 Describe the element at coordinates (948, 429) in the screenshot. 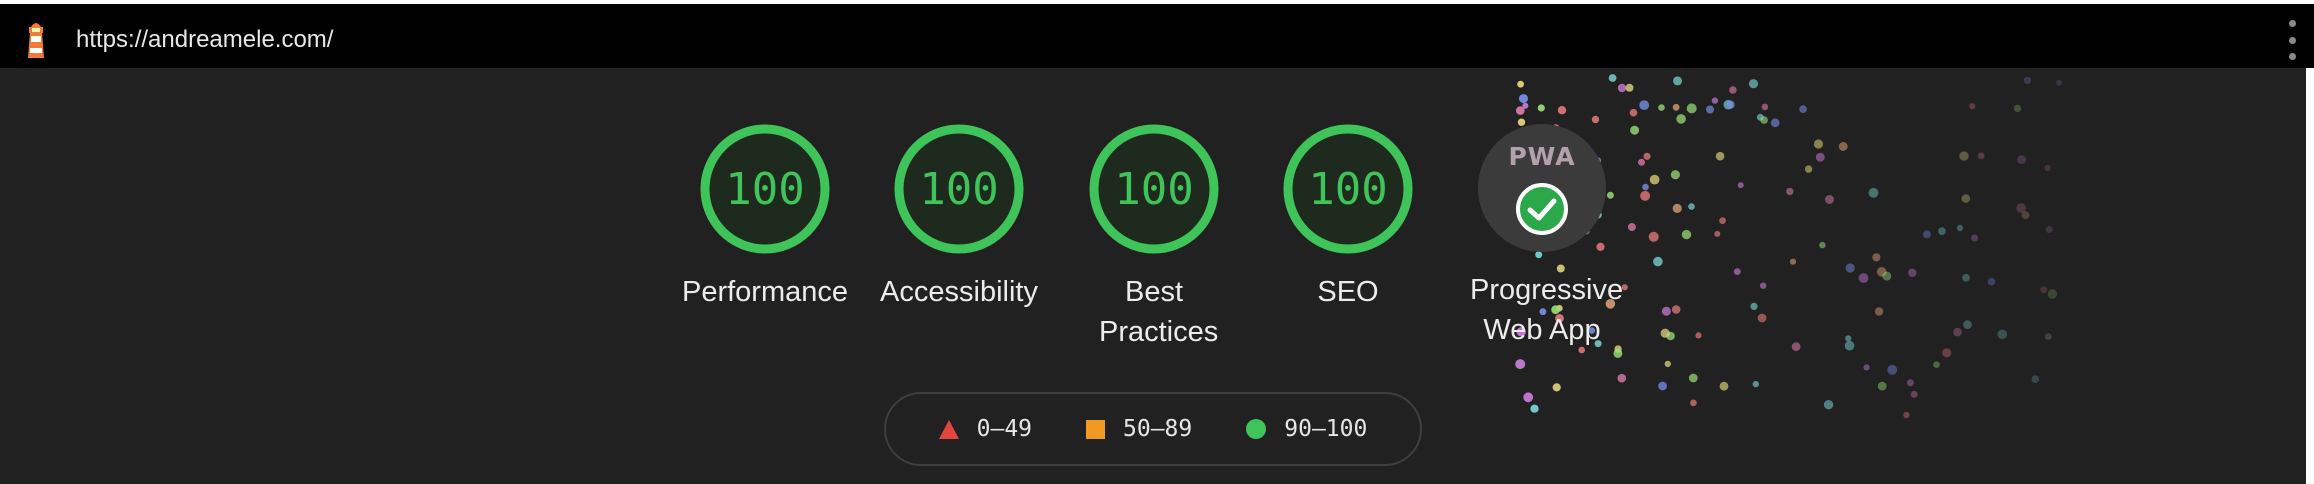

I see `triangle-icon` at that location.